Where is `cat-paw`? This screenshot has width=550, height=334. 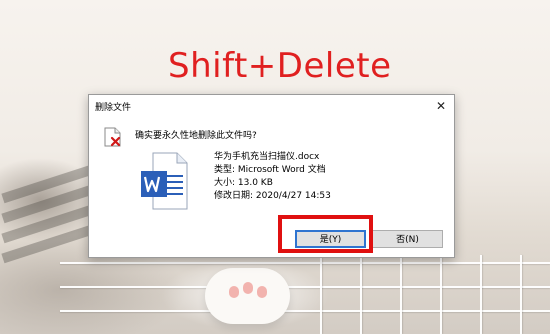
cat-paw is located at coordinates (247, 296).